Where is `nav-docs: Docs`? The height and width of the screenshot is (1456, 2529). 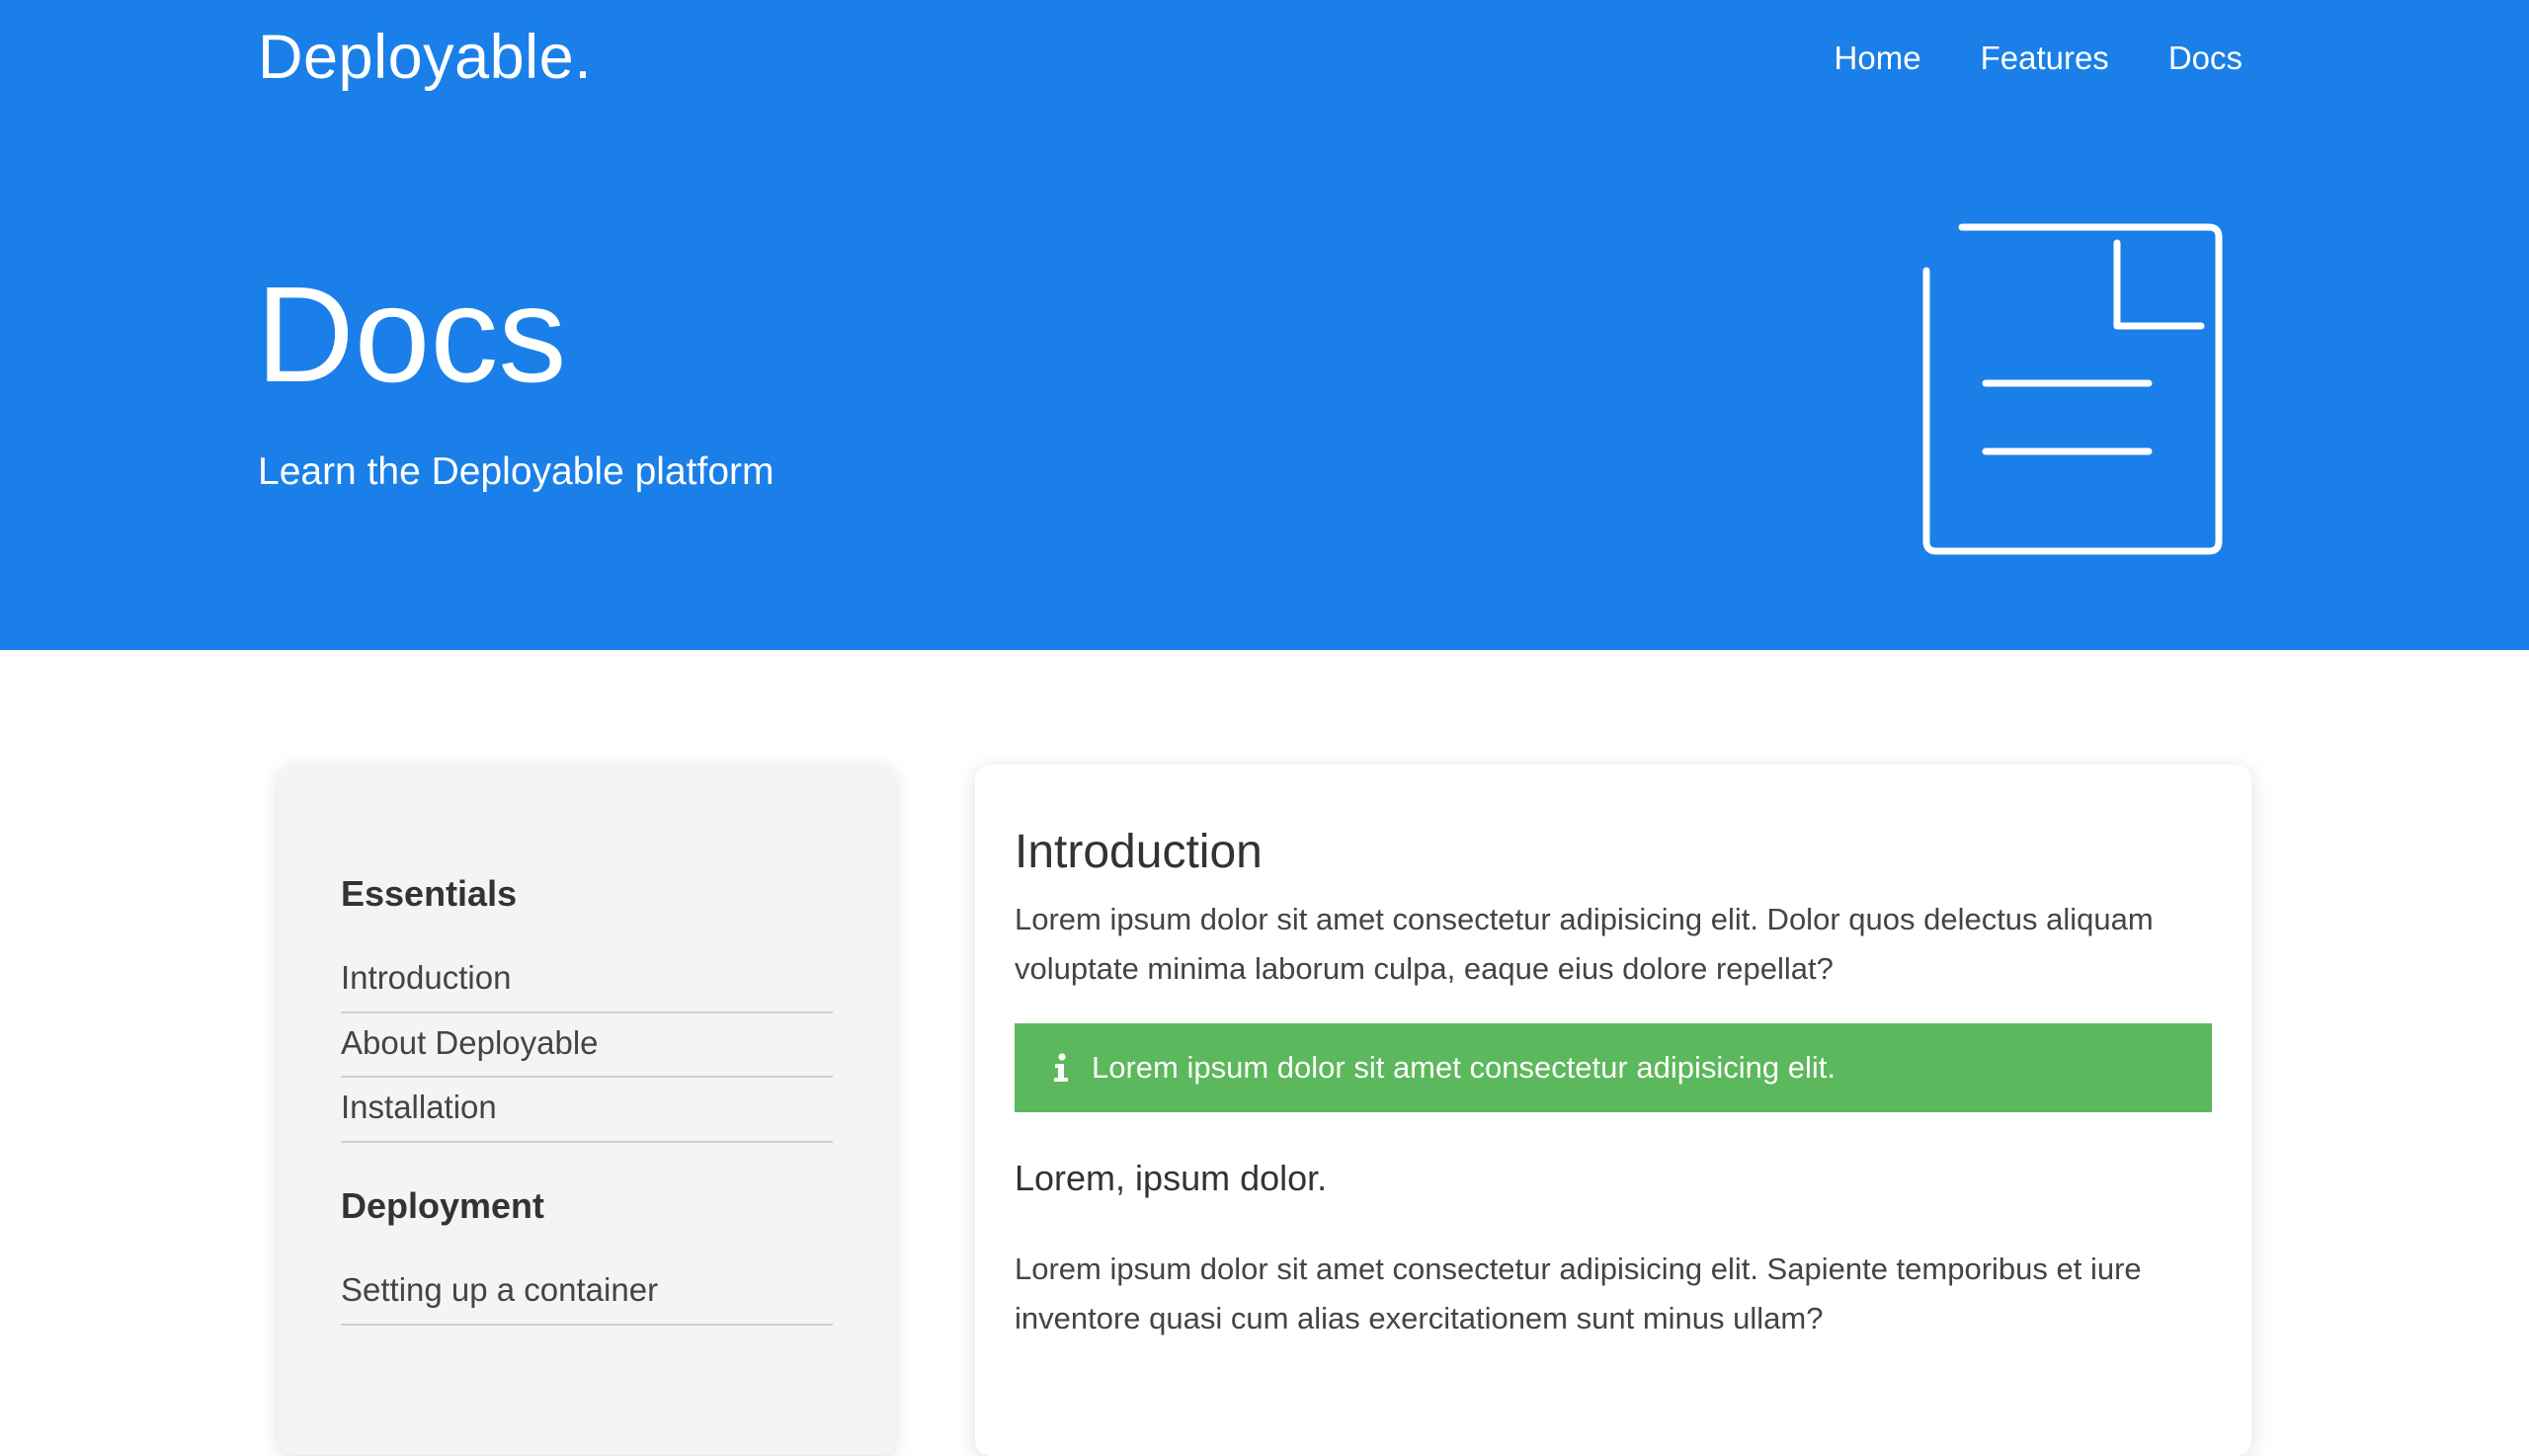 nav-docs: Docs is located at coordinates (2205, 58).